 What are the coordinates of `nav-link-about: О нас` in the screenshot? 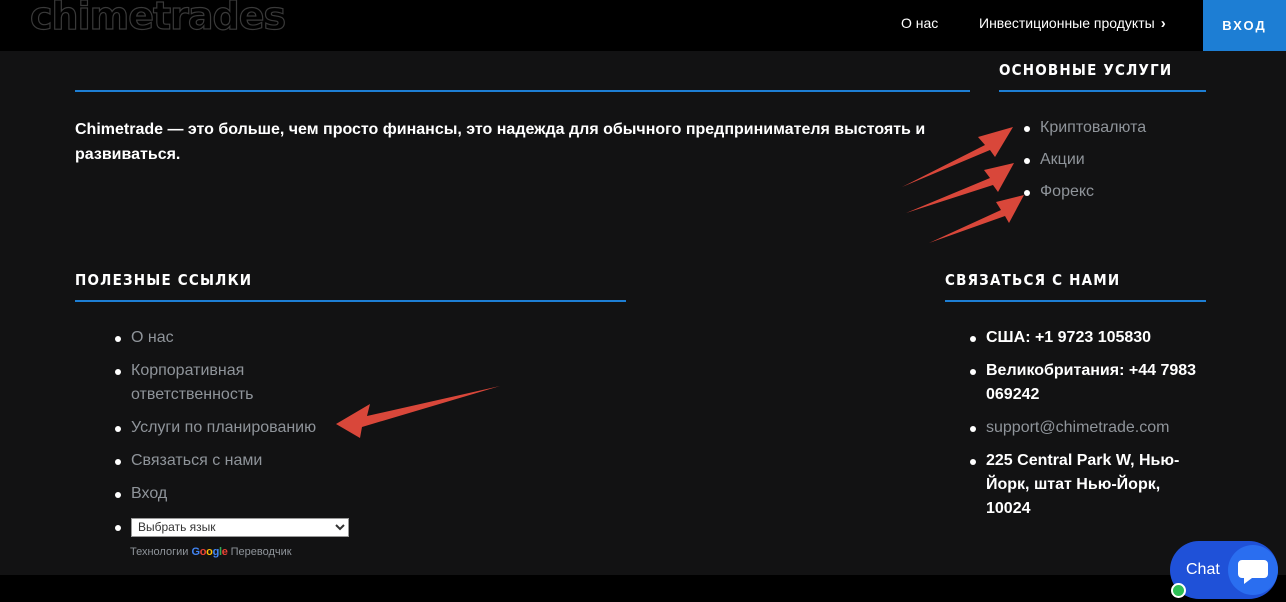 It's located at (919, 23).